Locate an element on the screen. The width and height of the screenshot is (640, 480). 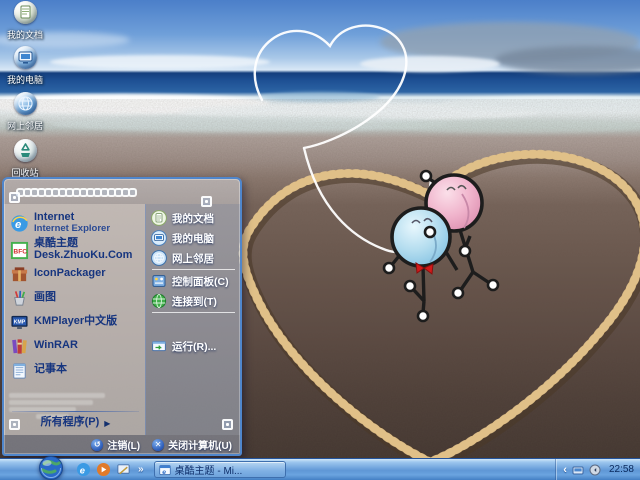
desktop-icon-label: 我的电脑 is located at coordinates (24, 80).